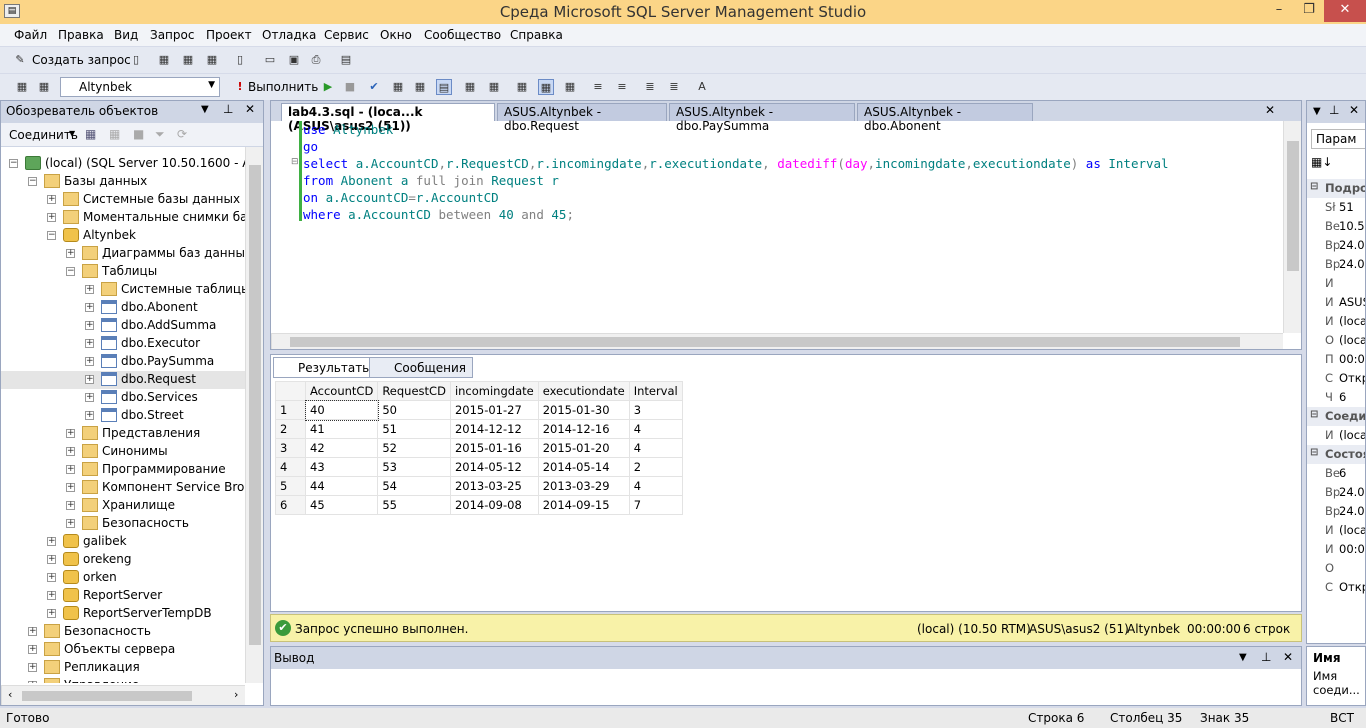 The height and width of the screenshot is (728, 1366). What do you see at coordinates (494, 410) in the screenshot?
I see `grid-cell: 2015-01-27` at bounding box center [494, 410].